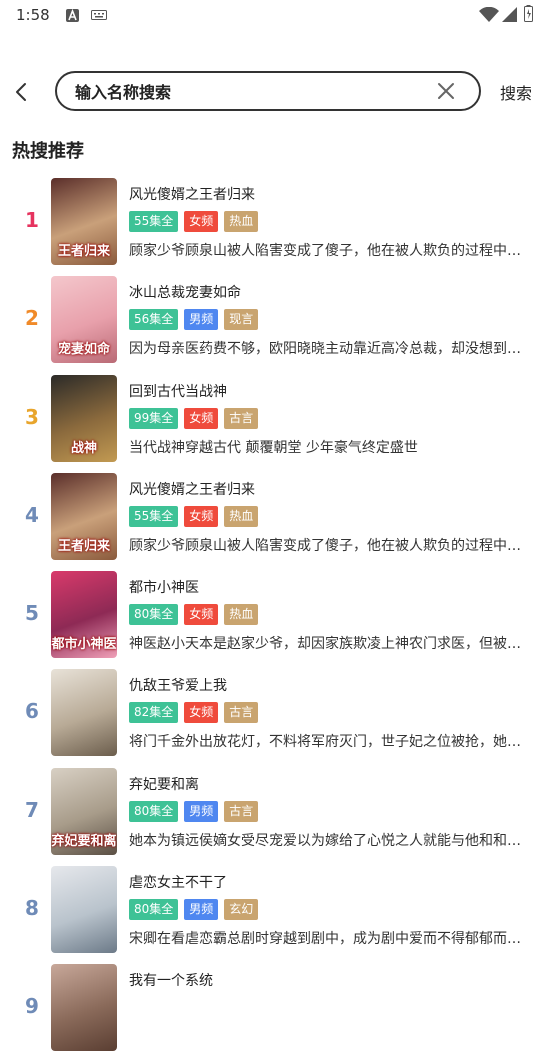  What do you see at coordinates (48, 151) in the screenshot?
I see `section-title: 热搜推荐` at bounding box center [48, 151].